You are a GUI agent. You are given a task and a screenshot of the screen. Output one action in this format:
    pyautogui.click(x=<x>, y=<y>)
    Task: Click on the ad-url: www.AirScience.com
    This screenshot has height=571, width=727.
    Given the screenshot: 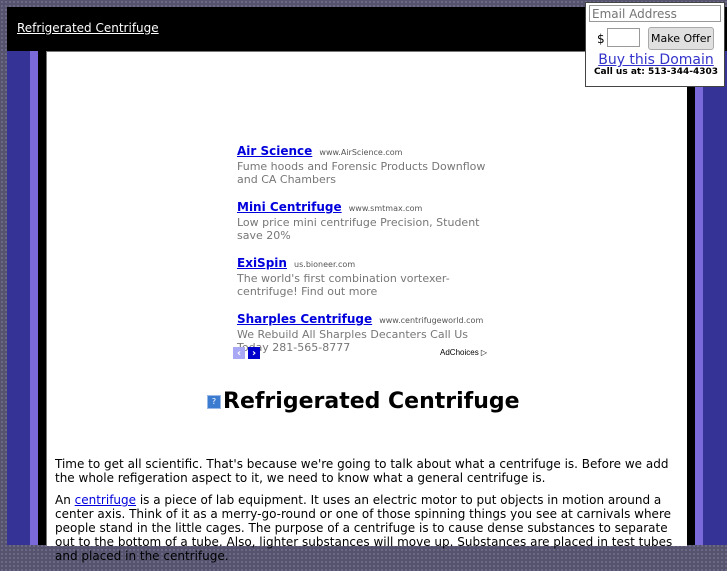 What is the action you would take?
    pyautogui.click(x=361, y=152)
    